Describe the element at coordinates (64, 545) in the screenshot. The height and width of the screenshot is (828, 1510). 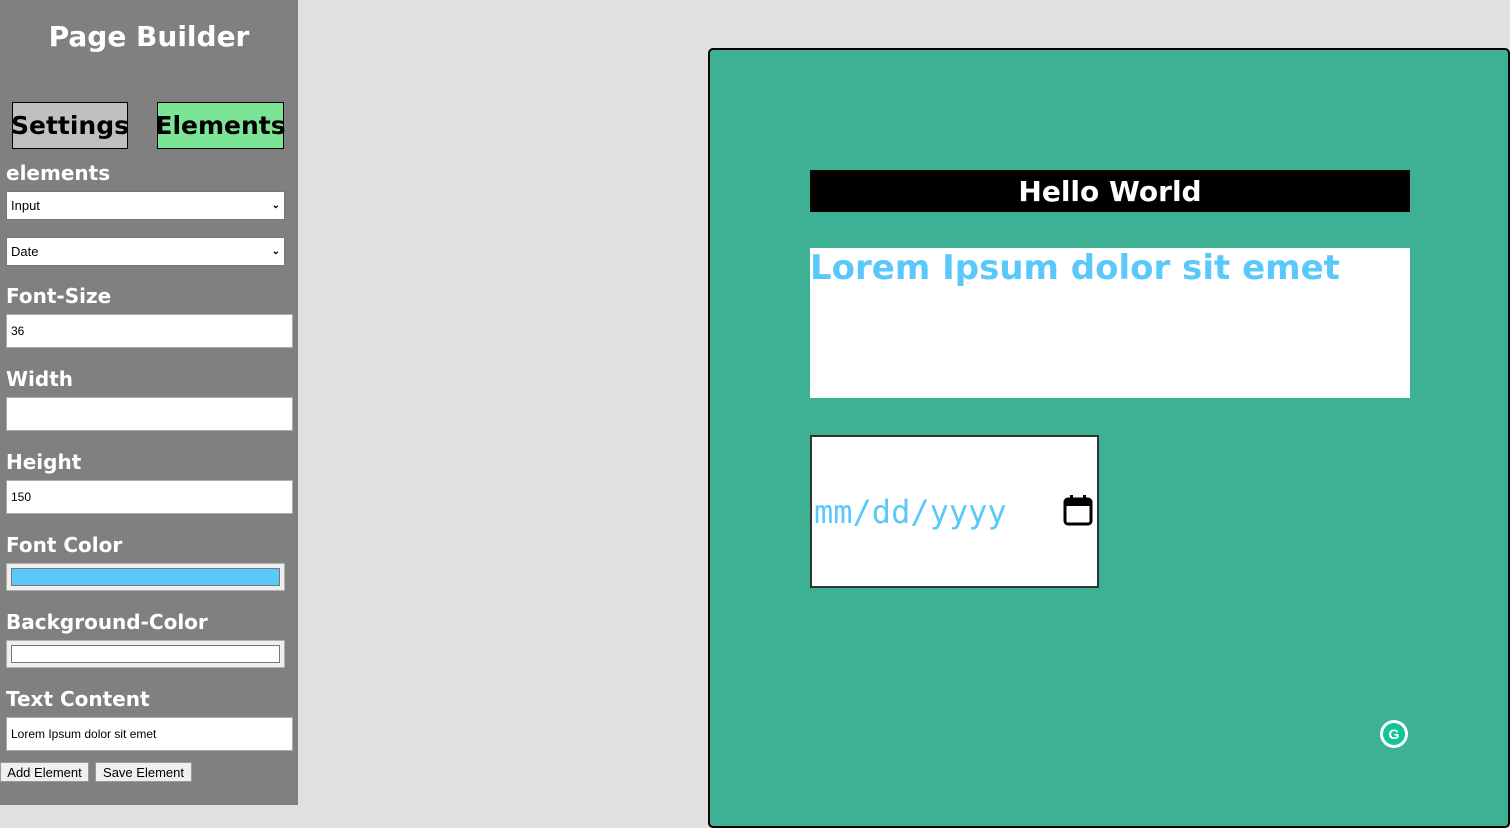
I see `font-color-label: Font Color` at that location.